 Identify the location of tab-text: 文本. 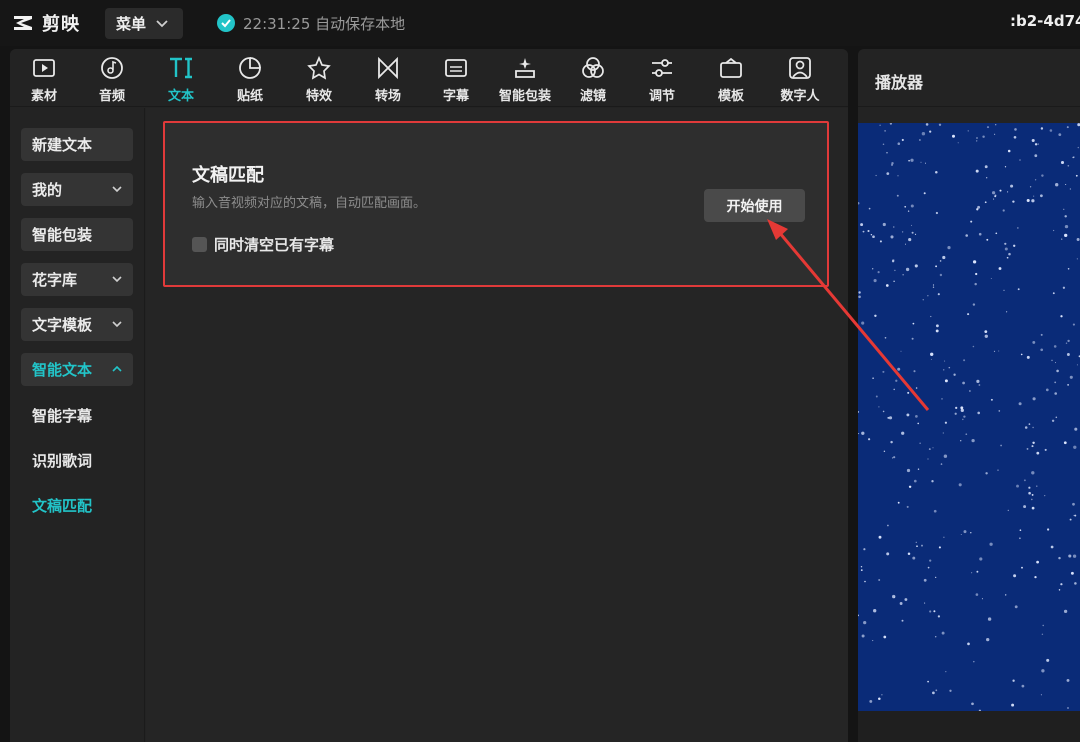
(181, 80).